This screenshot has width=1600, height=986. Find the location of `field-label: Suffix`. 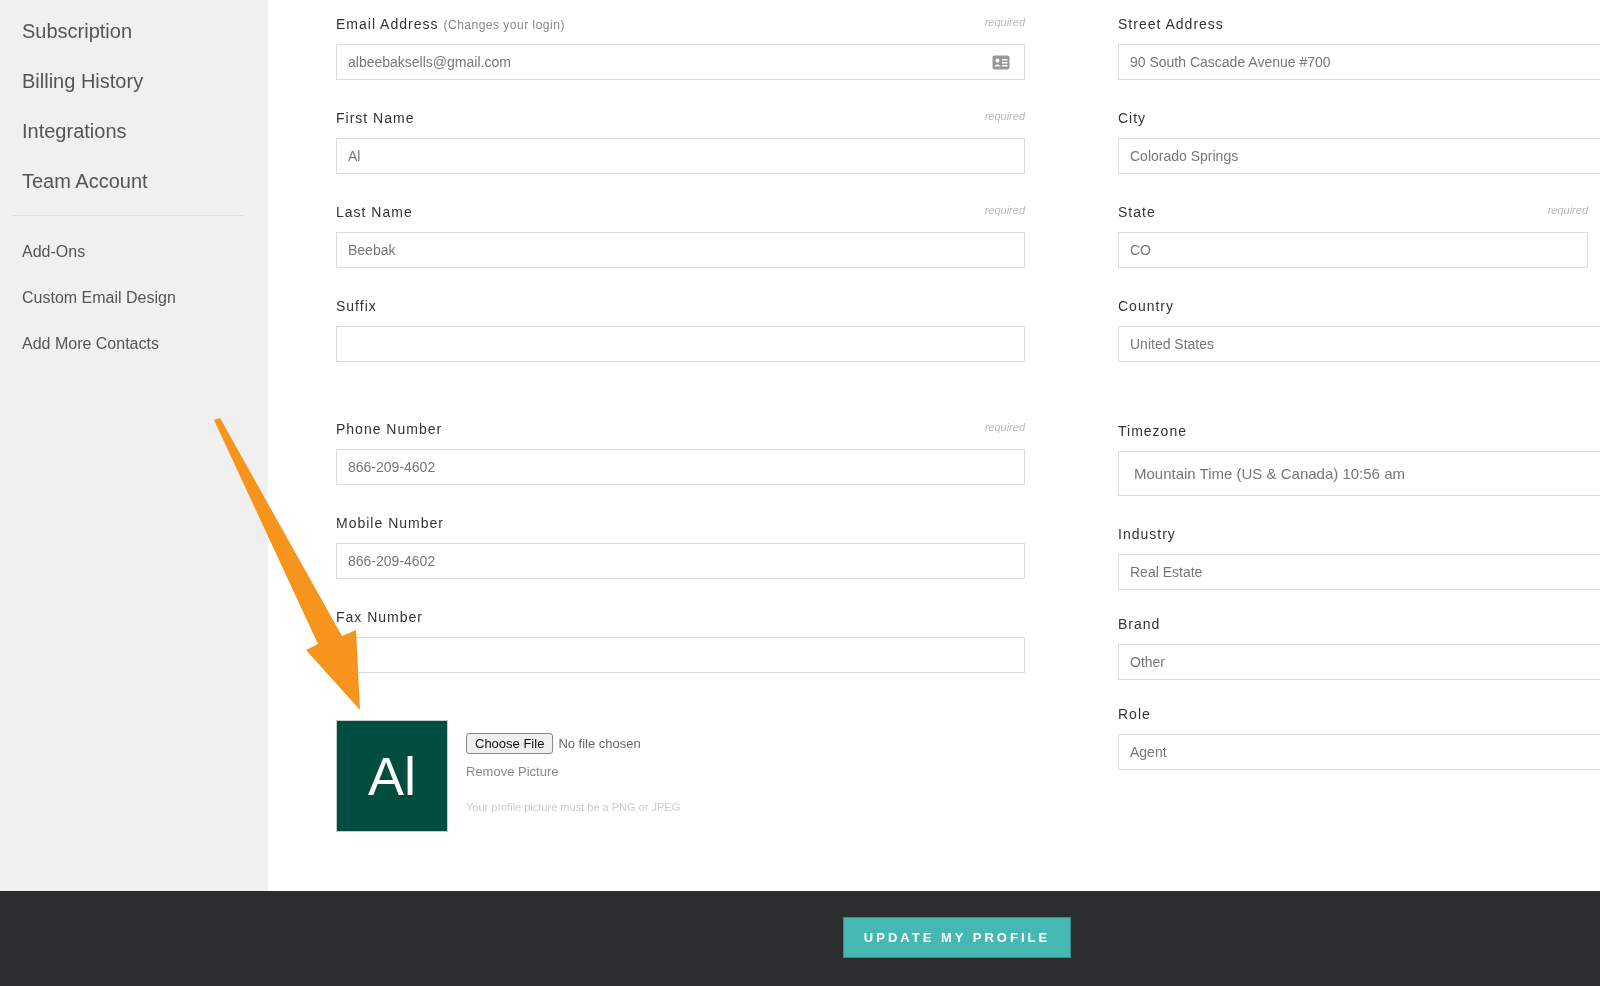

field-label: Suffix is located at coordinates (356, 306).